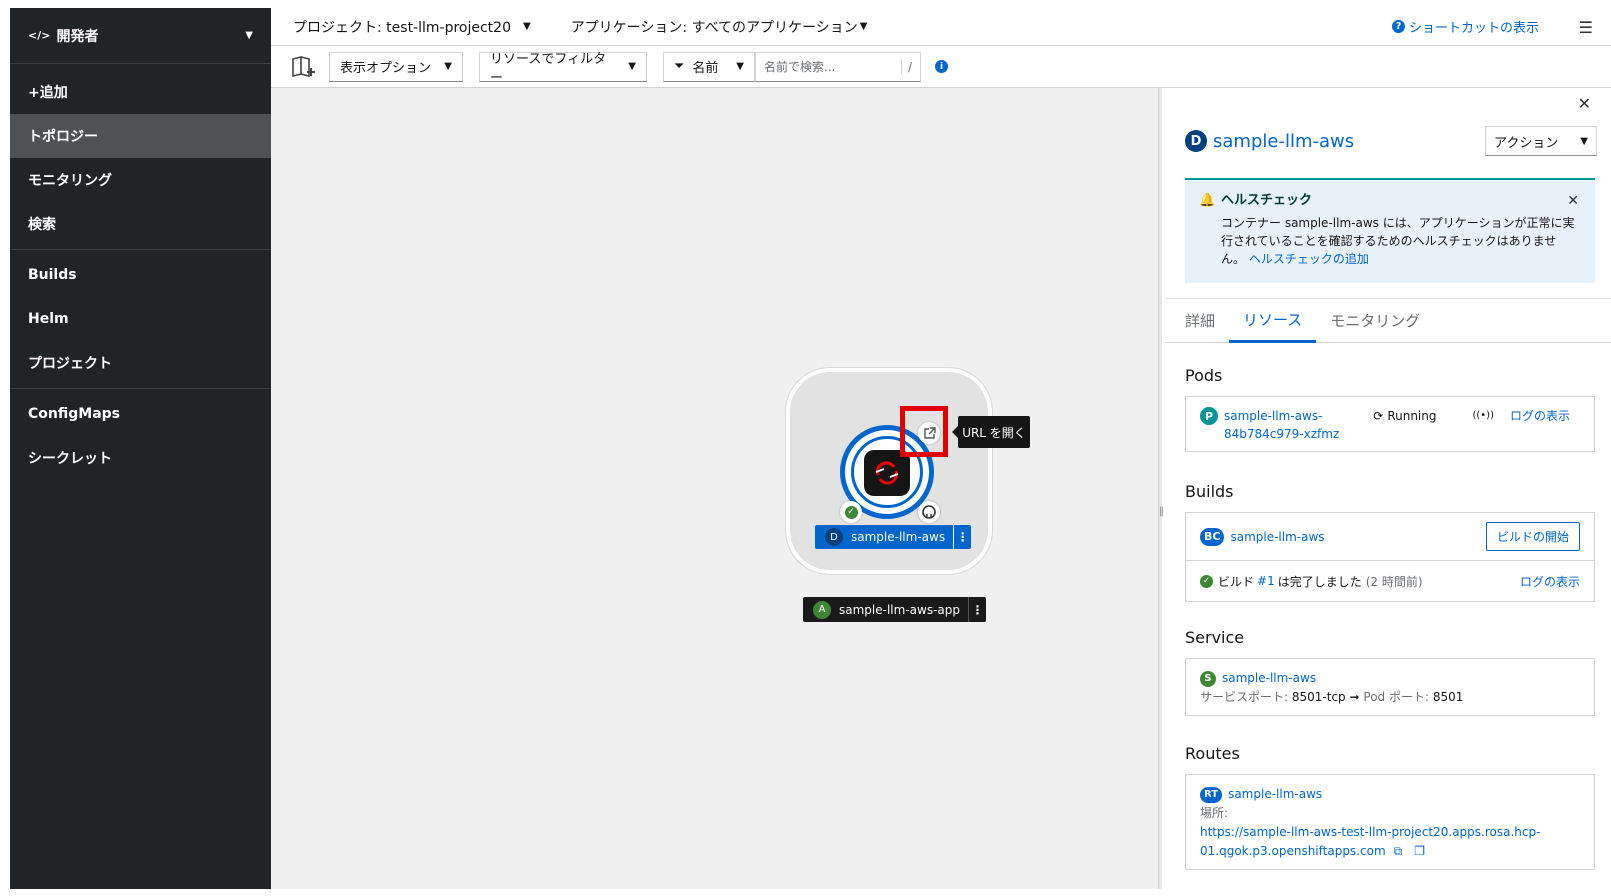 The height and width of the screenshot is (896, 1611). What do you see at coordinates (1398, 851) in the screenshot?
I see `external-link-icon: ⧉` at bounding box center [1398, 851].